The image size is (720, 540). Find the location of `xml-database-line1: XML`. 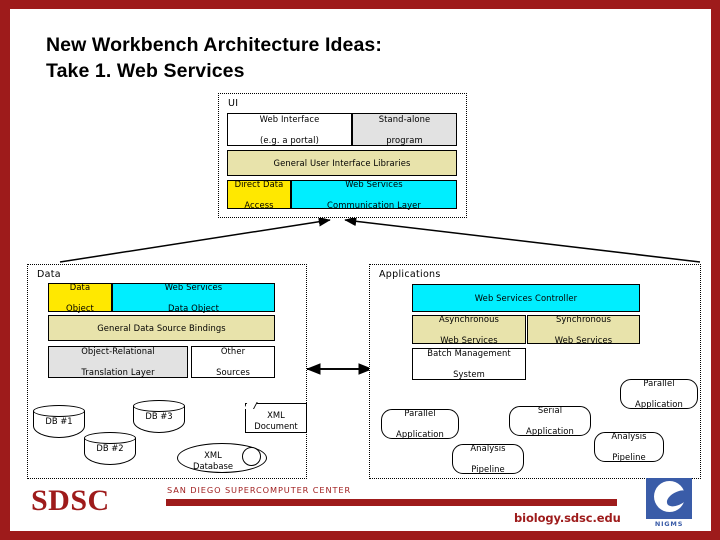

xml-database-line1: XML is located at coordinates (213, 455).